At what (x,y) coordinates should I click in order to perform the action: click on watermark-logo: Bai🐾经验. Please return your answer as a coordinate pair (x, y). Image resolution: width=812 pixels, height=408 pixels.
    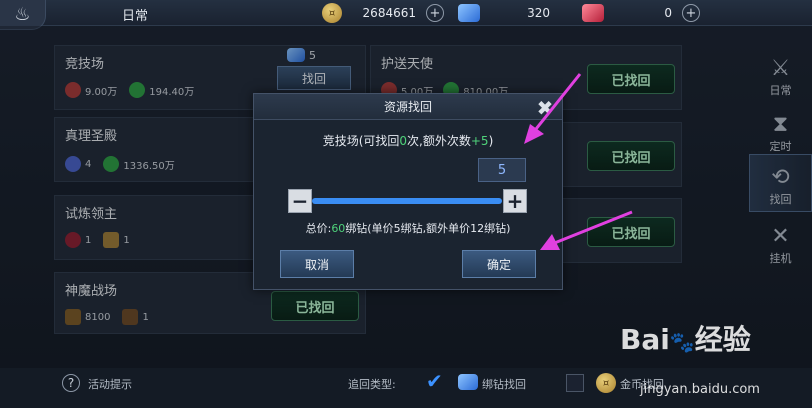
    Looking at the image, I should click on (685, 339).